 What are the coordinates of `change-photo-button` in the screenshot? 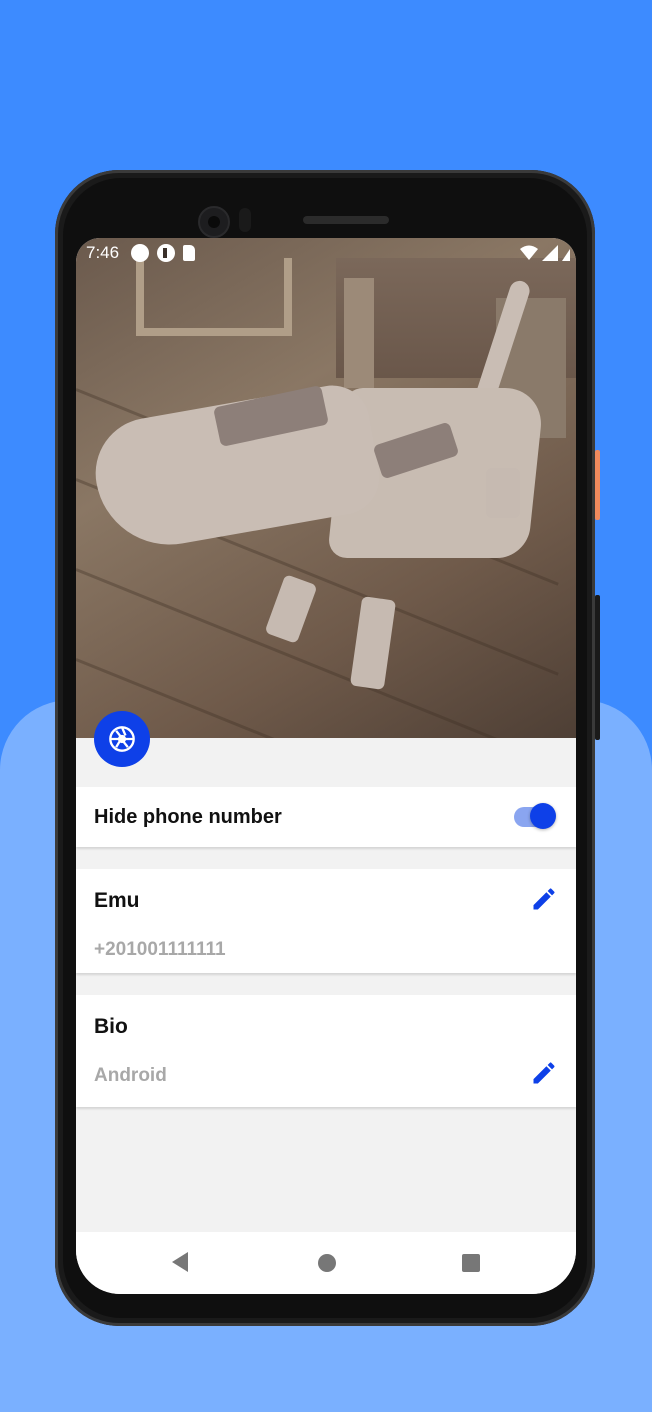 It's located at (122, 739).